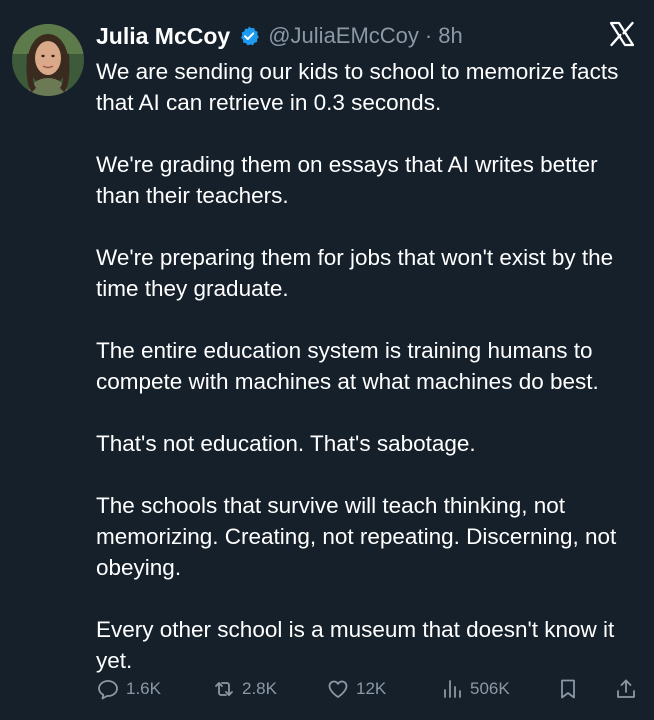 Image resolution: width=654 pixels, height=720 pixels. I want to click on repost-button: 2.8K, so click(244, 689).